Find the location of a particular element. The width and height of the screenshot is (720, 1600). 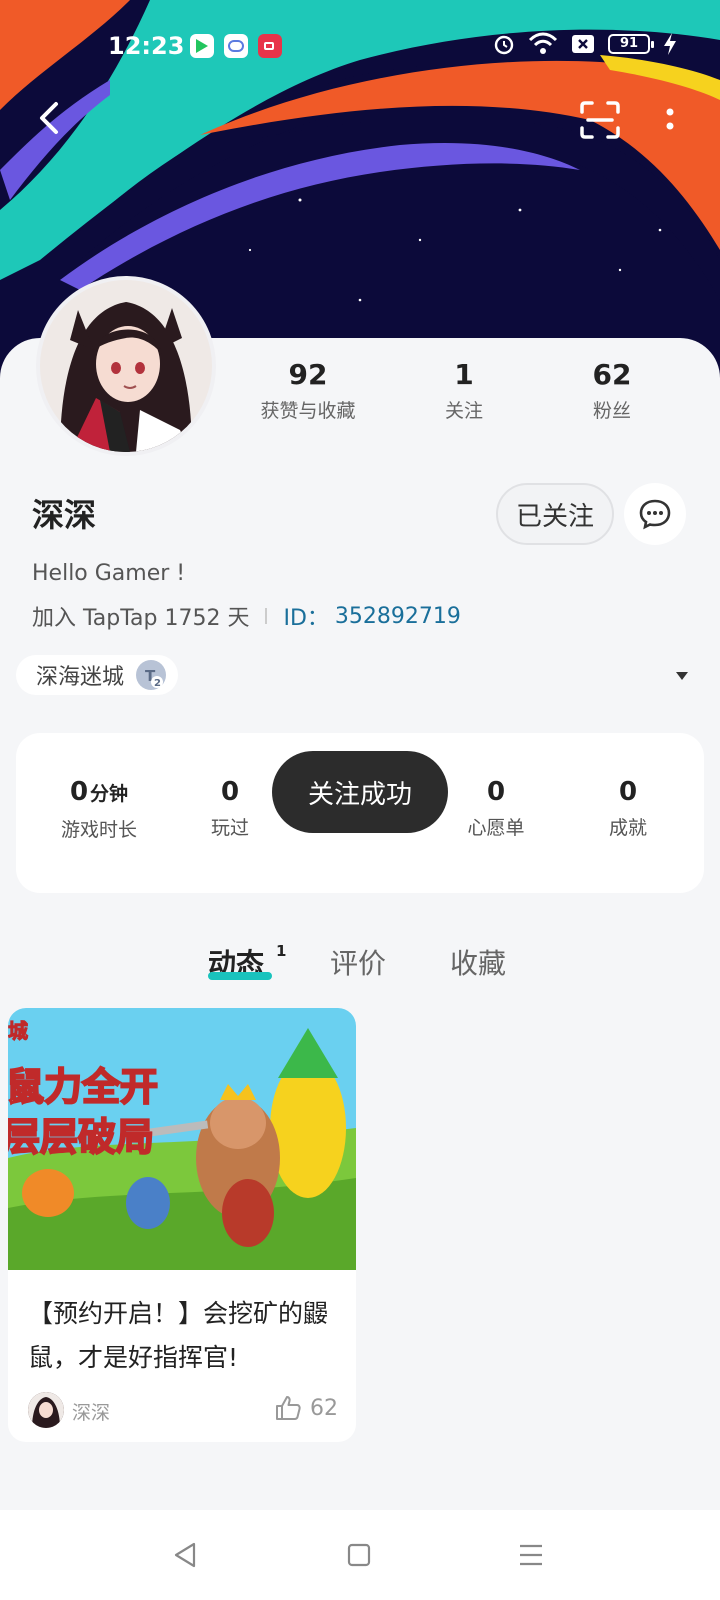

played-value: 0 is located at coordinates (230, 792).